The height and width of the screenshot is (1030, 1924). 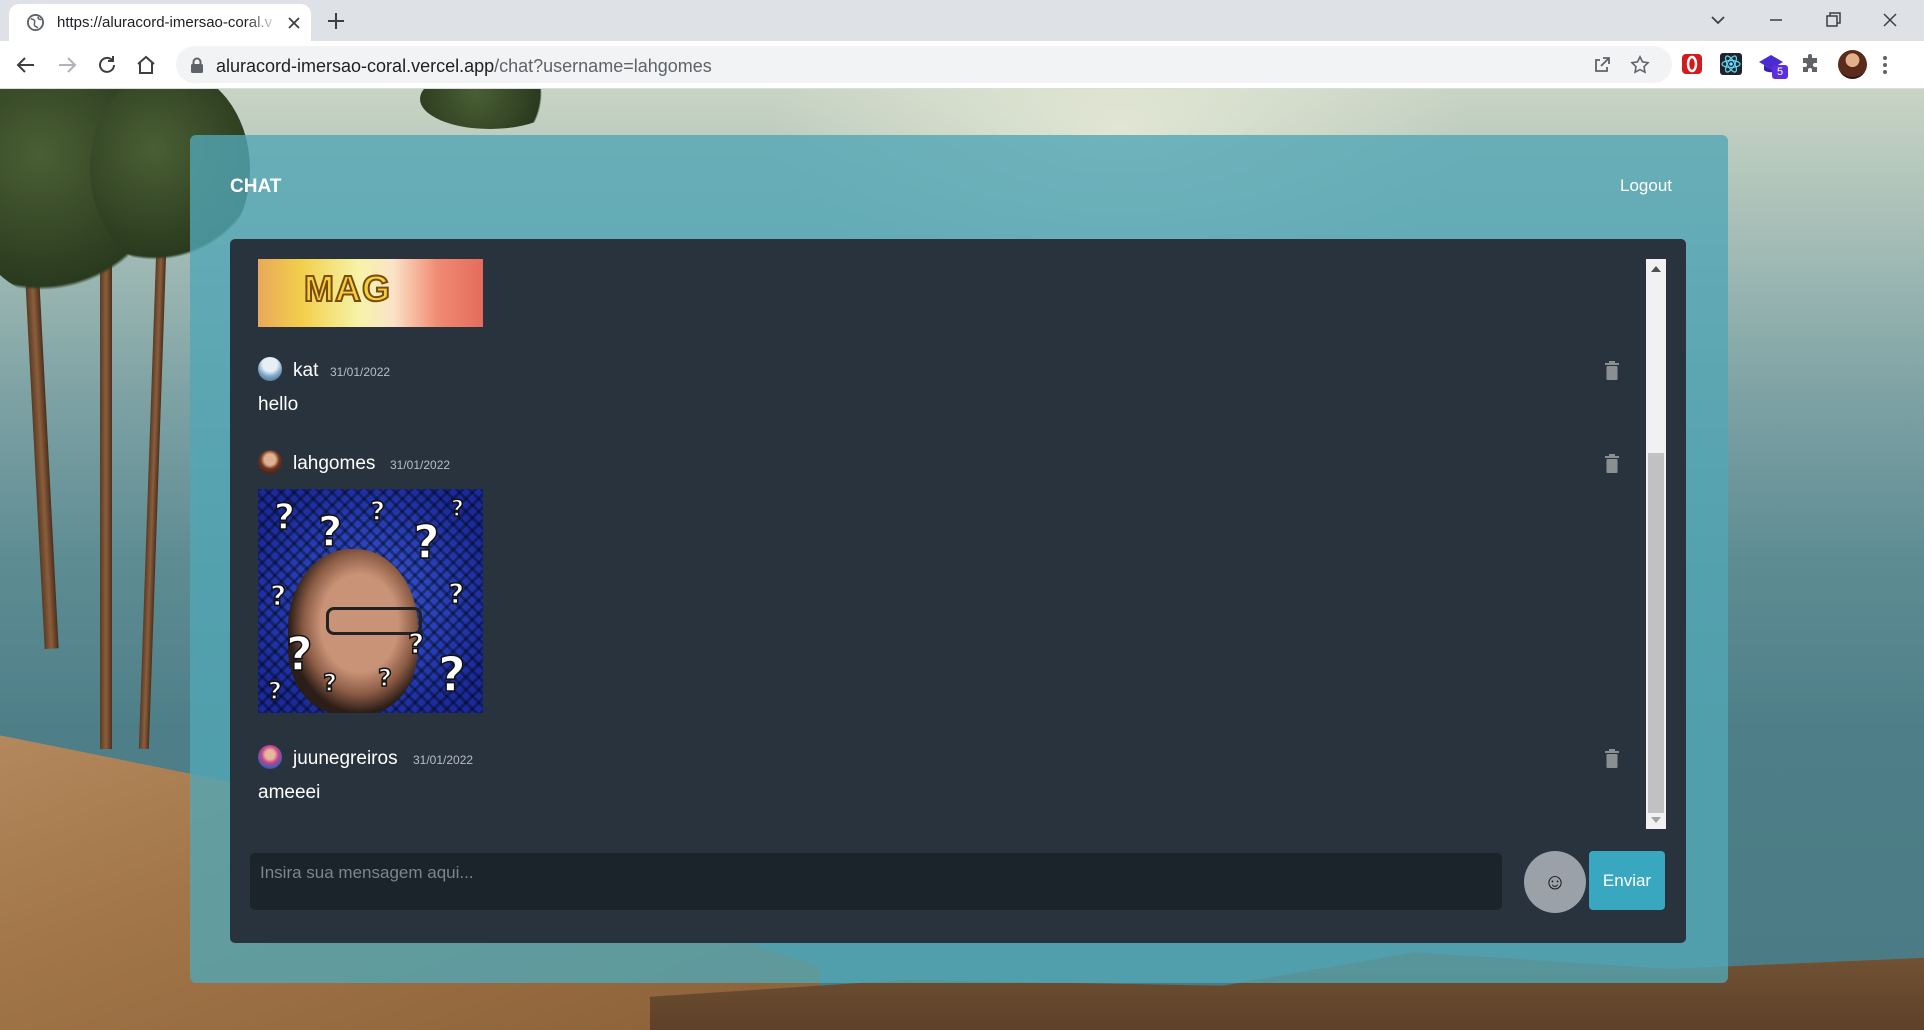 I want to click on browser-tab: https://aluracord-imersao-coral.v, so click(x=160, y=22).